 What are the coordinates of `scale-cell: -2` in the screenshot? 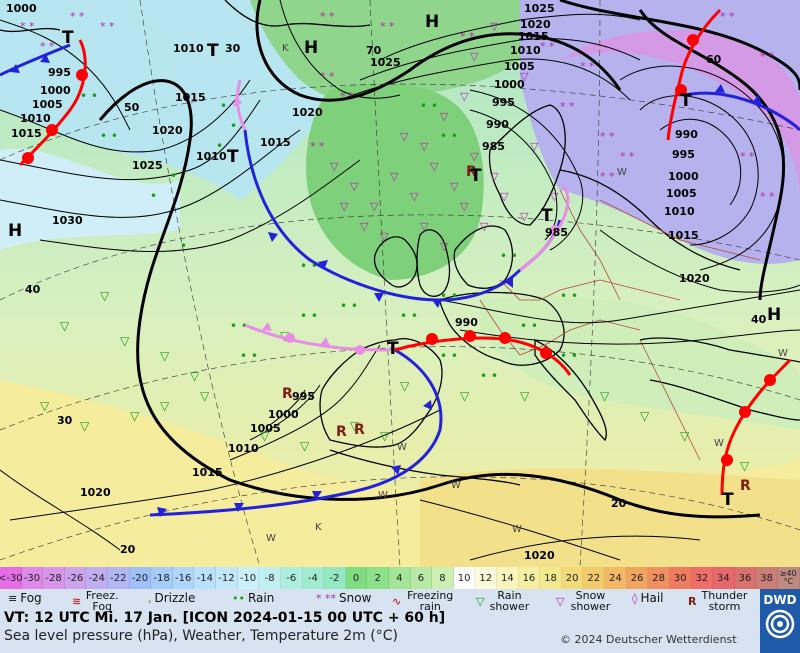 It's located at (335, 578).